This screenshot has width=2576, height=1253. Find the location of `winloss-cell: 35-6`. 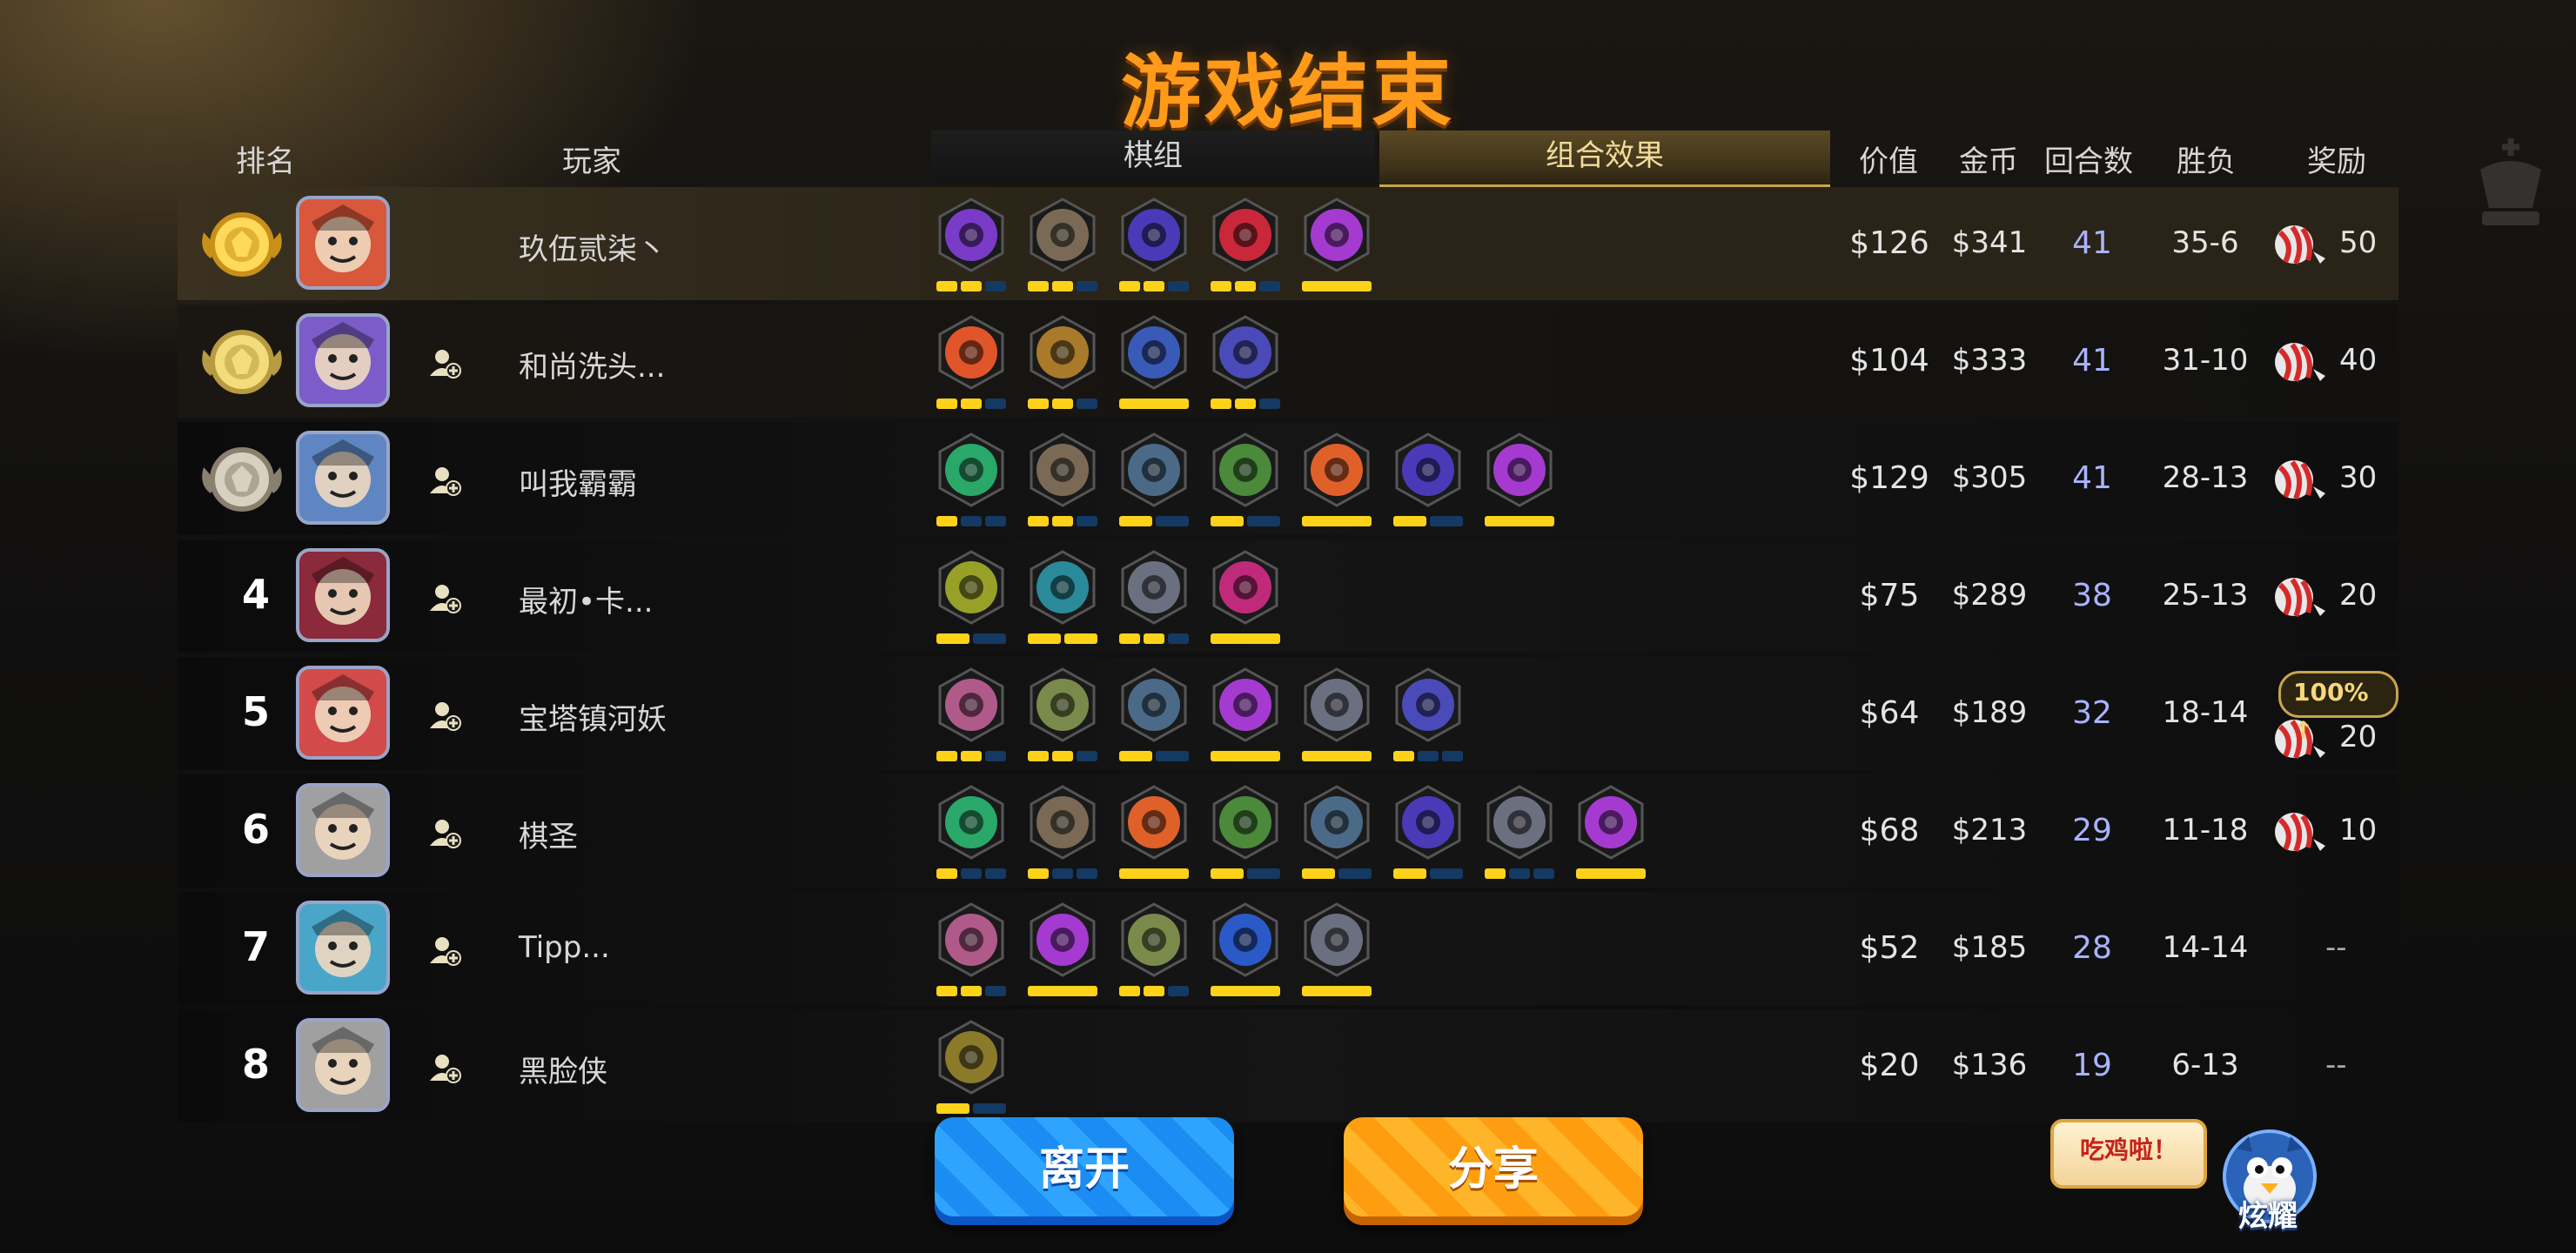

winloss-cell: 35-6 is located at coordinates (2205, 242).